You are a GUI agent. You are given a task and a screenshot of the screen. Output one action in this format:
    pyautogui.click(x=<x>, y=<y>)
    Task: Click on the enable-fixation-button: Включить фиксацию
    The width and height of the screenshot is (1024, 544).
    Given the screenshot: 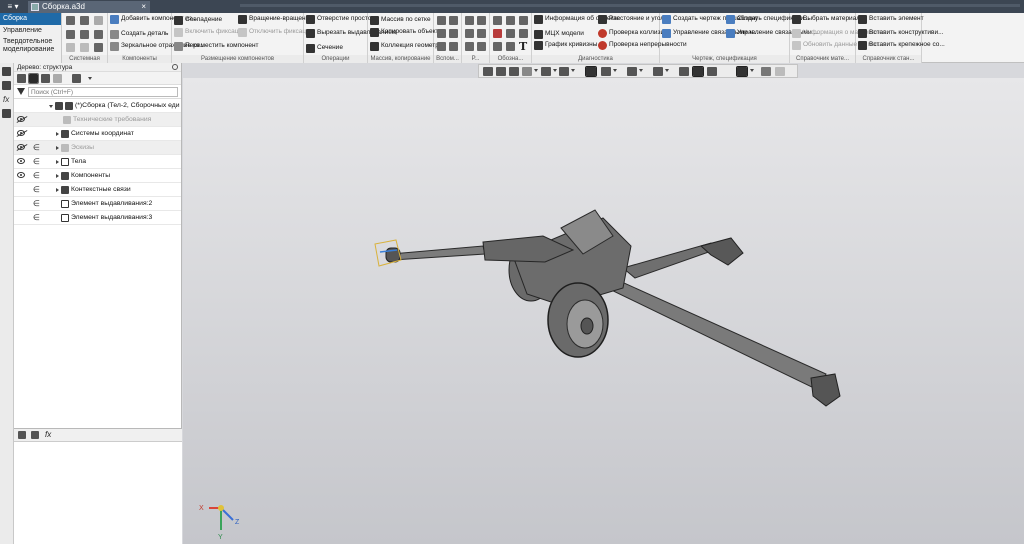 What is the action you would take?
    pyautogui.click(x=210, y=32)
    